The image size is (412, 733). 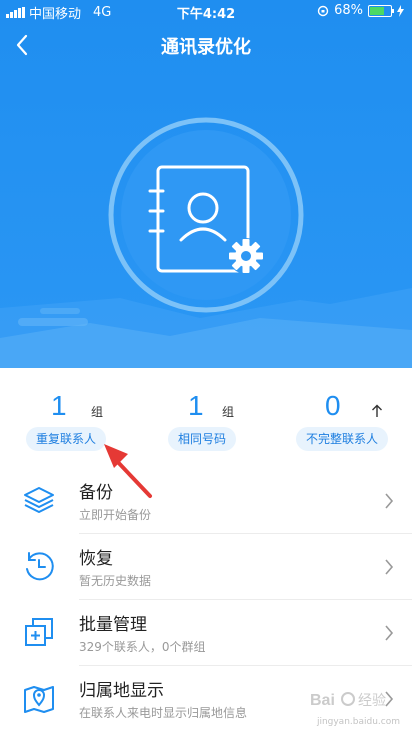 What do you see at coordinates (96, 559) in the screenshot?
I see `menu-item-title: 恢复` at bounding box center [96, 559].